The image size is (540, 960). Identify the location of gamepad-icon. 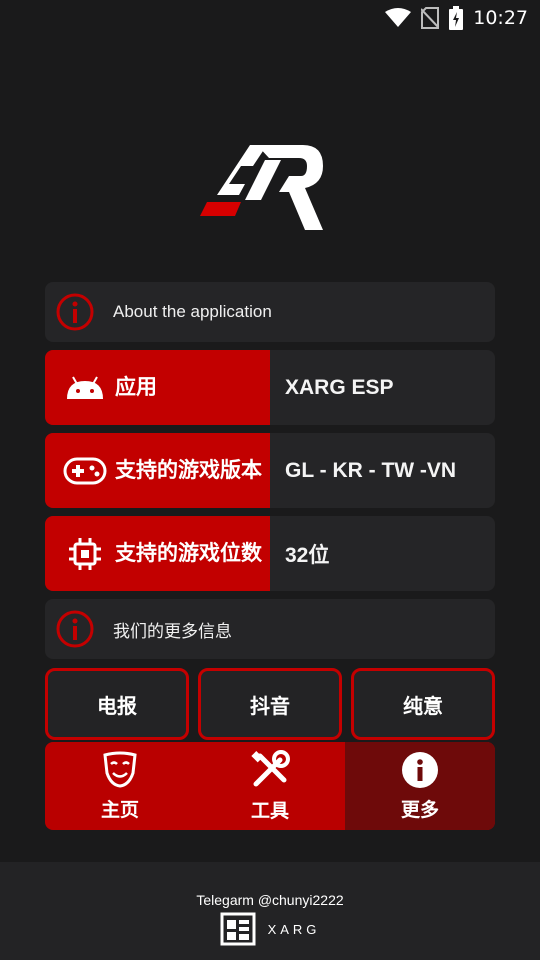
(85, 470).